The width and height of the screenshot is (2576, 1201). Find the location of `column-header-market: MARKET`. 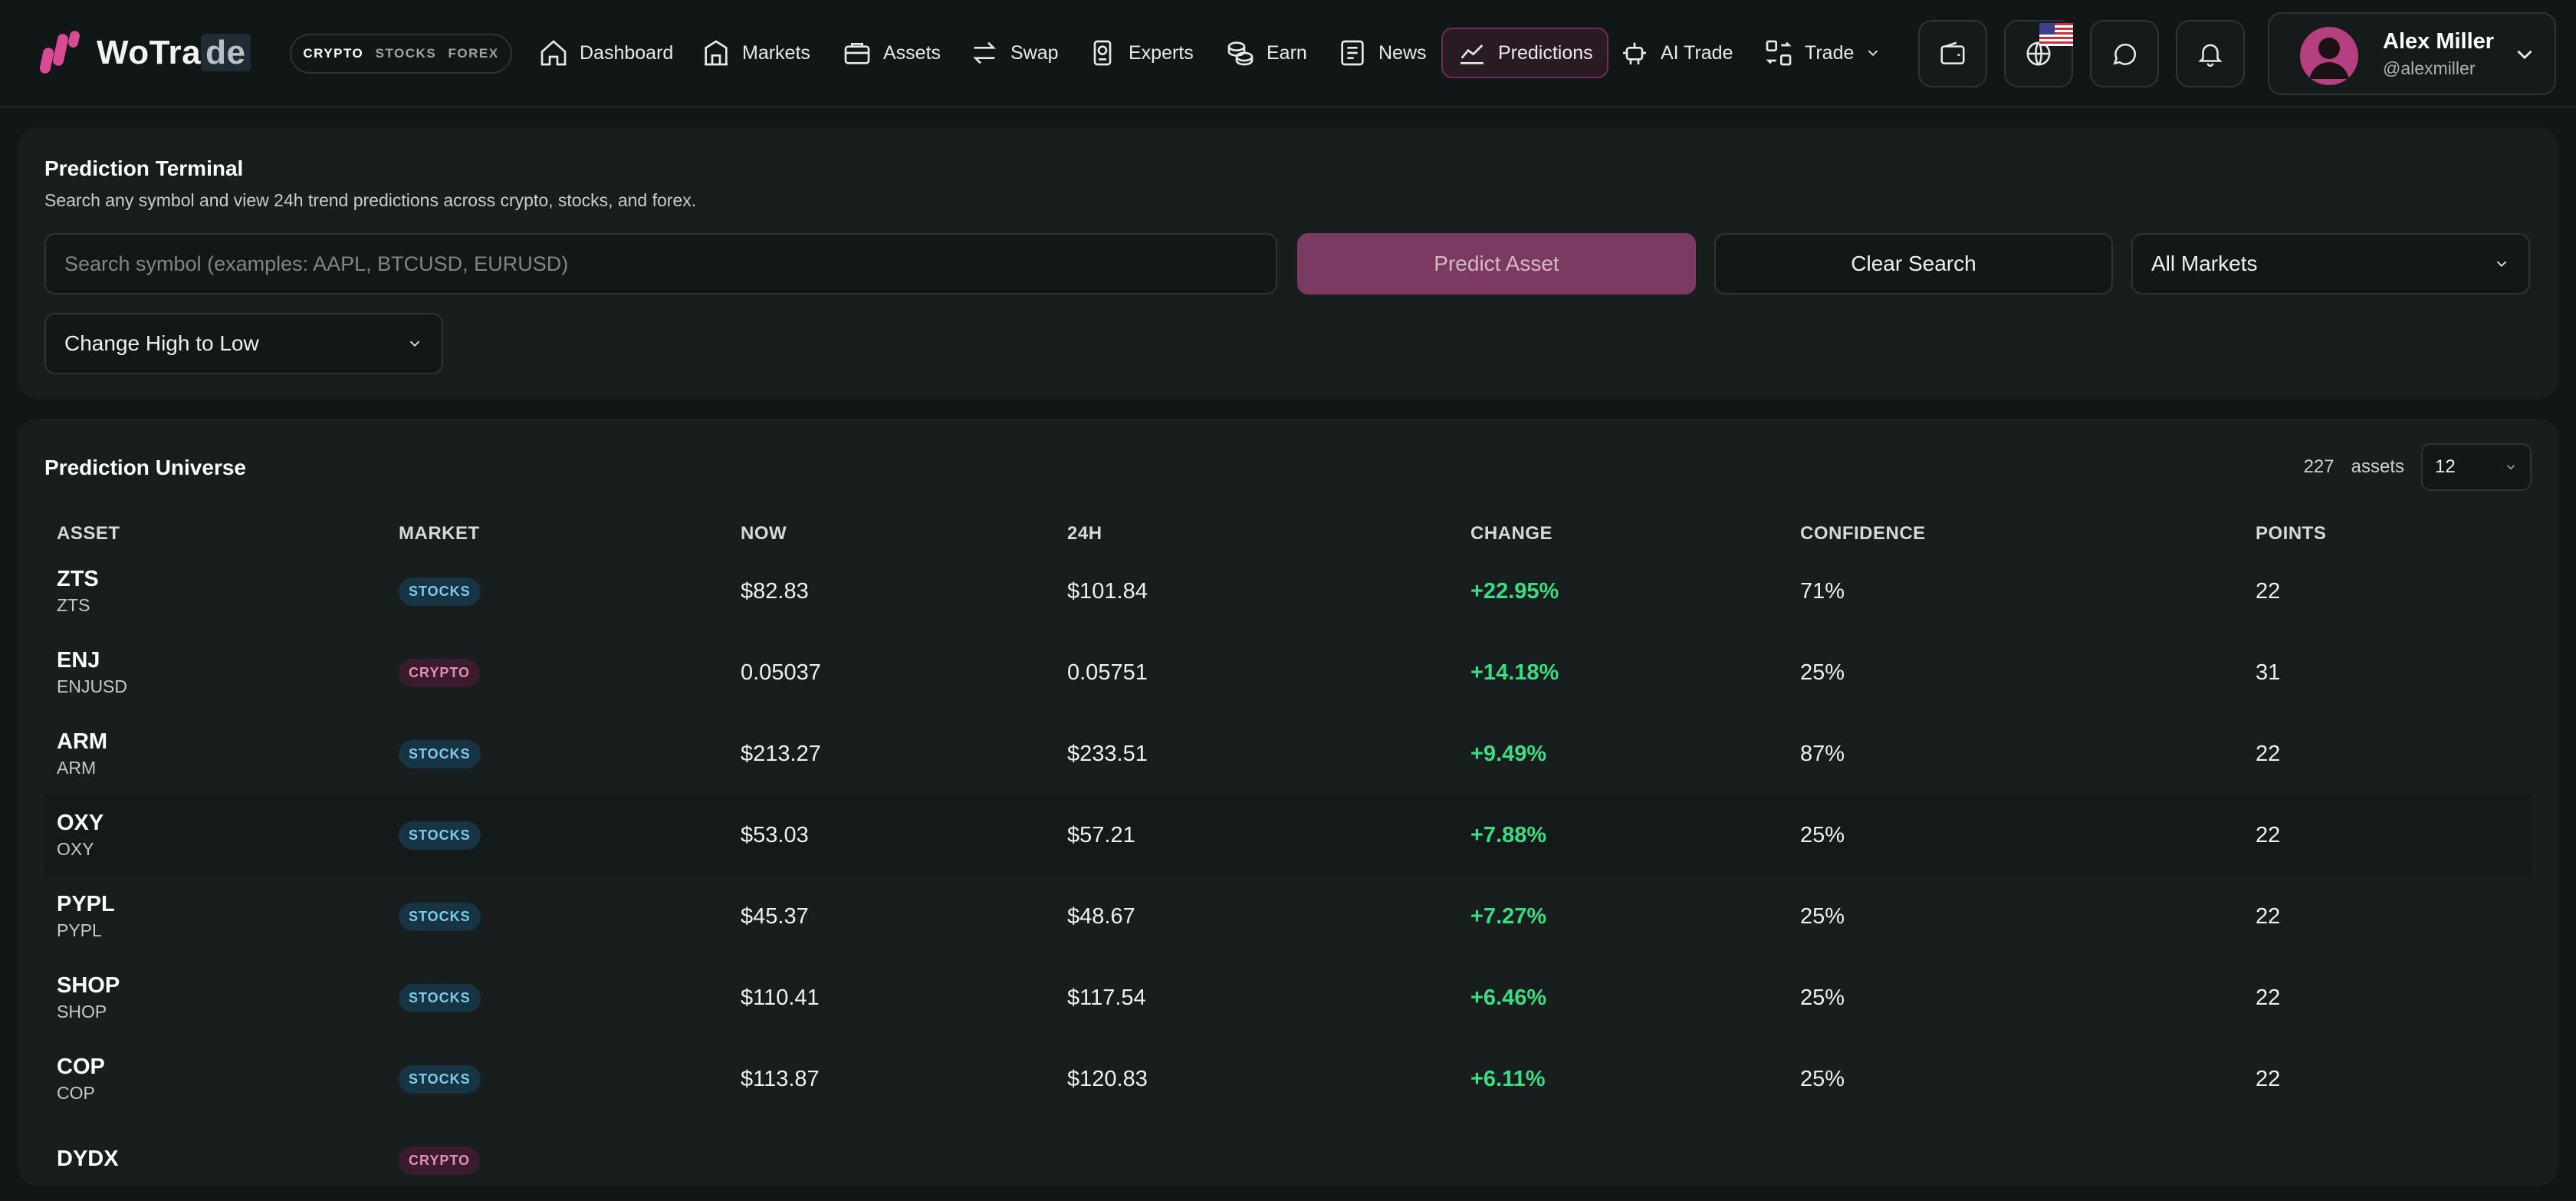

column-header-market: MARKET is located at coordinates (557, 534).